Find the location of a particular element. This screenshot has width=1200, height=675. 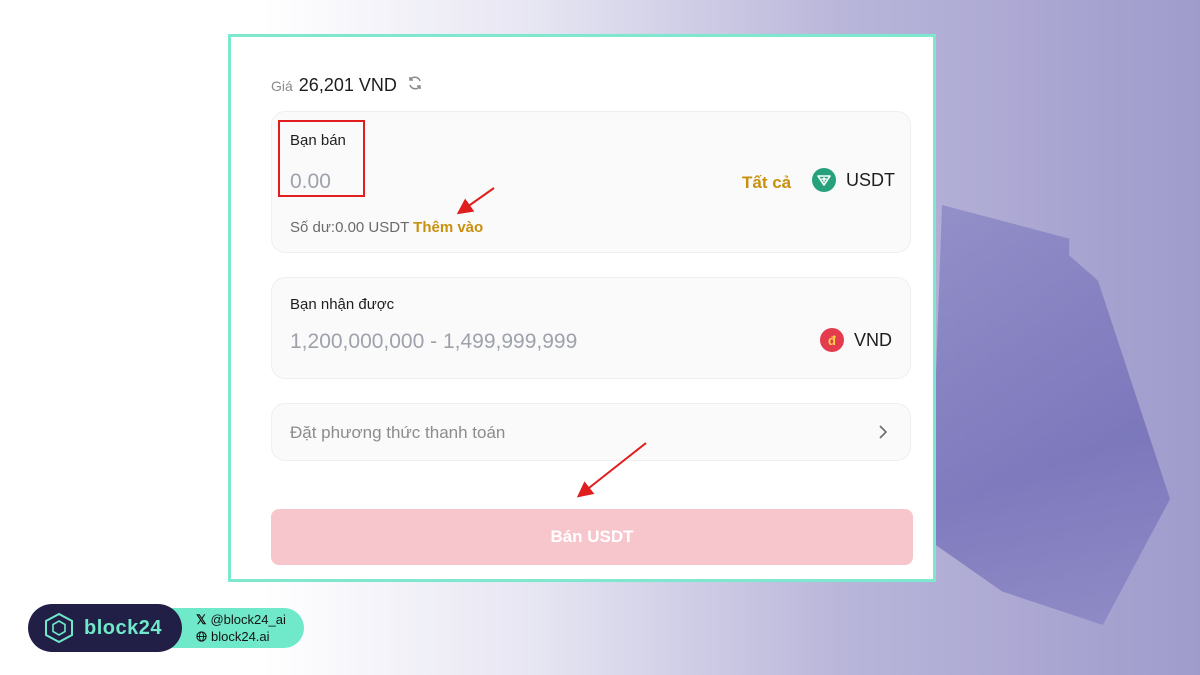

price-row: Giá 26,201 VND is located at coordinates (347, 85).